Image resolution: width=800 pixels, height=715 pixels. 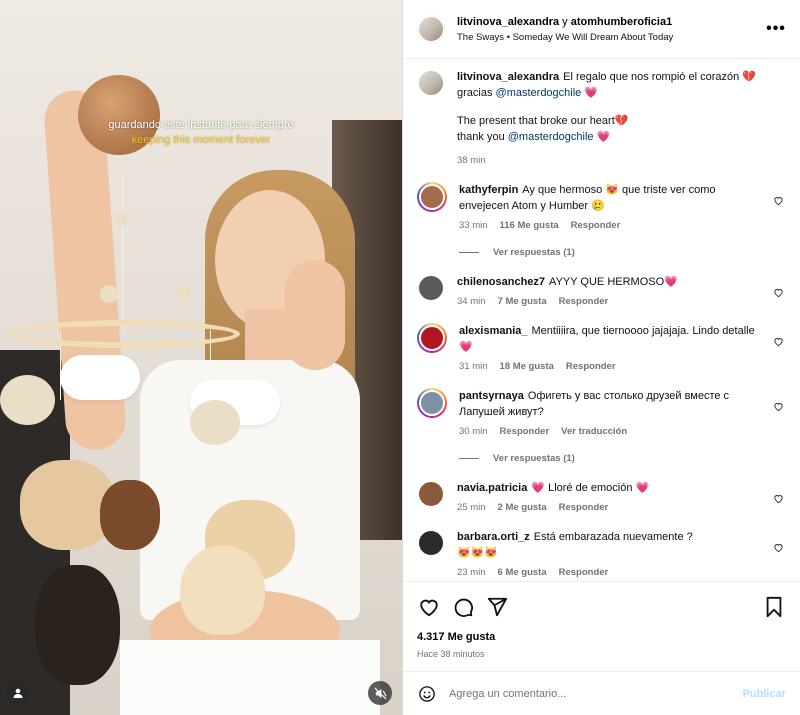 I want to click on video-caption-spanish: guardando este instante para siempre, so click(x=201, y=125).